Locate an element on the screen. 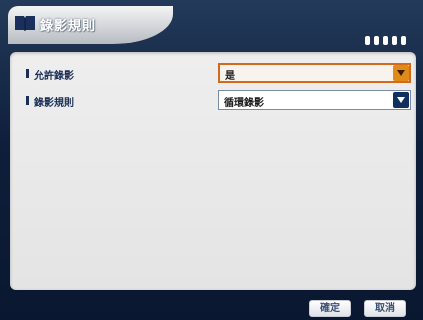 This screenshot has height=320, width=423. setting-label: 錄影規則 is located at coordinates (54, 103).